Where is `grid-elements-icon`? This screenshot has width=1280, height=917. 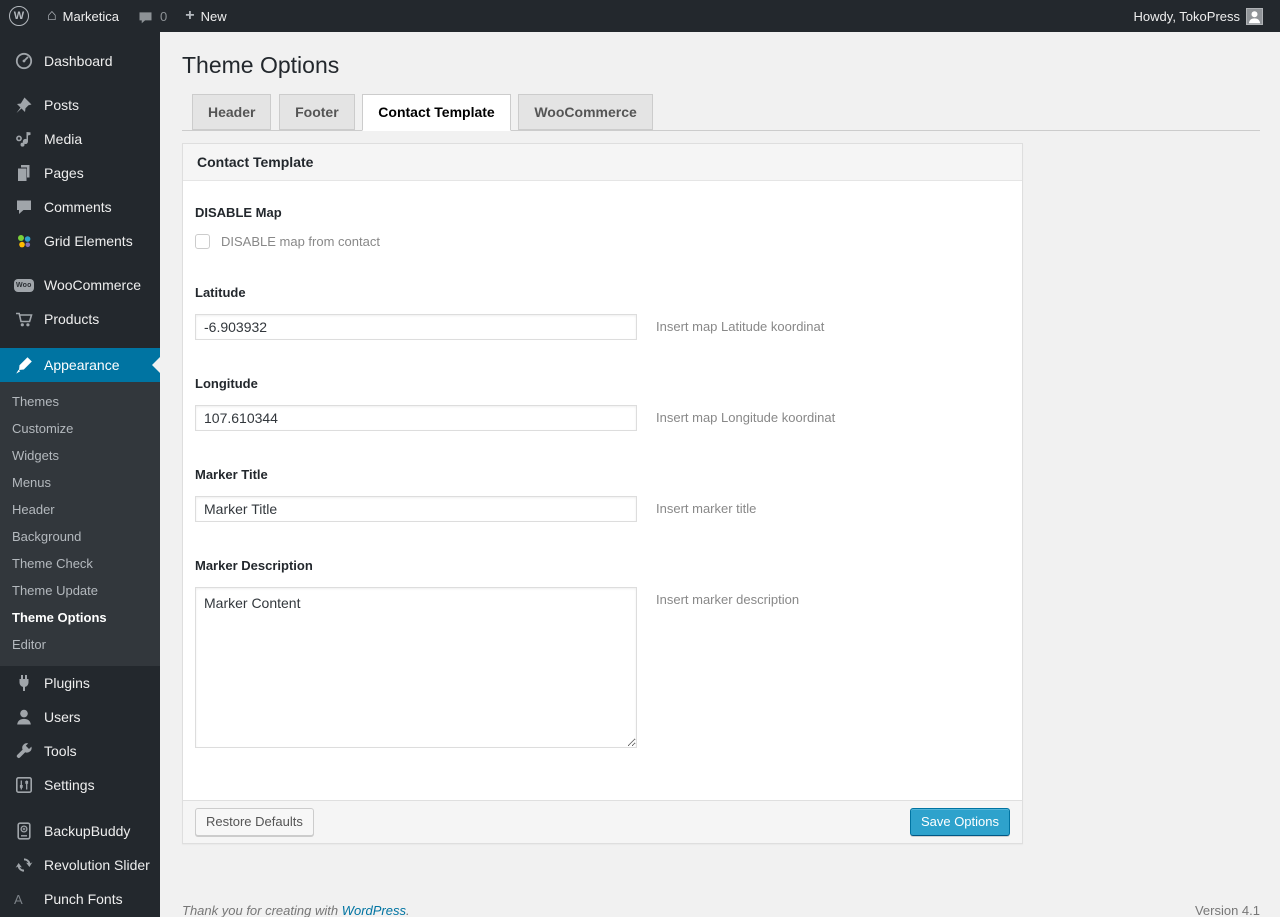 grid-elements-icon is located at coordinates (25, 241).